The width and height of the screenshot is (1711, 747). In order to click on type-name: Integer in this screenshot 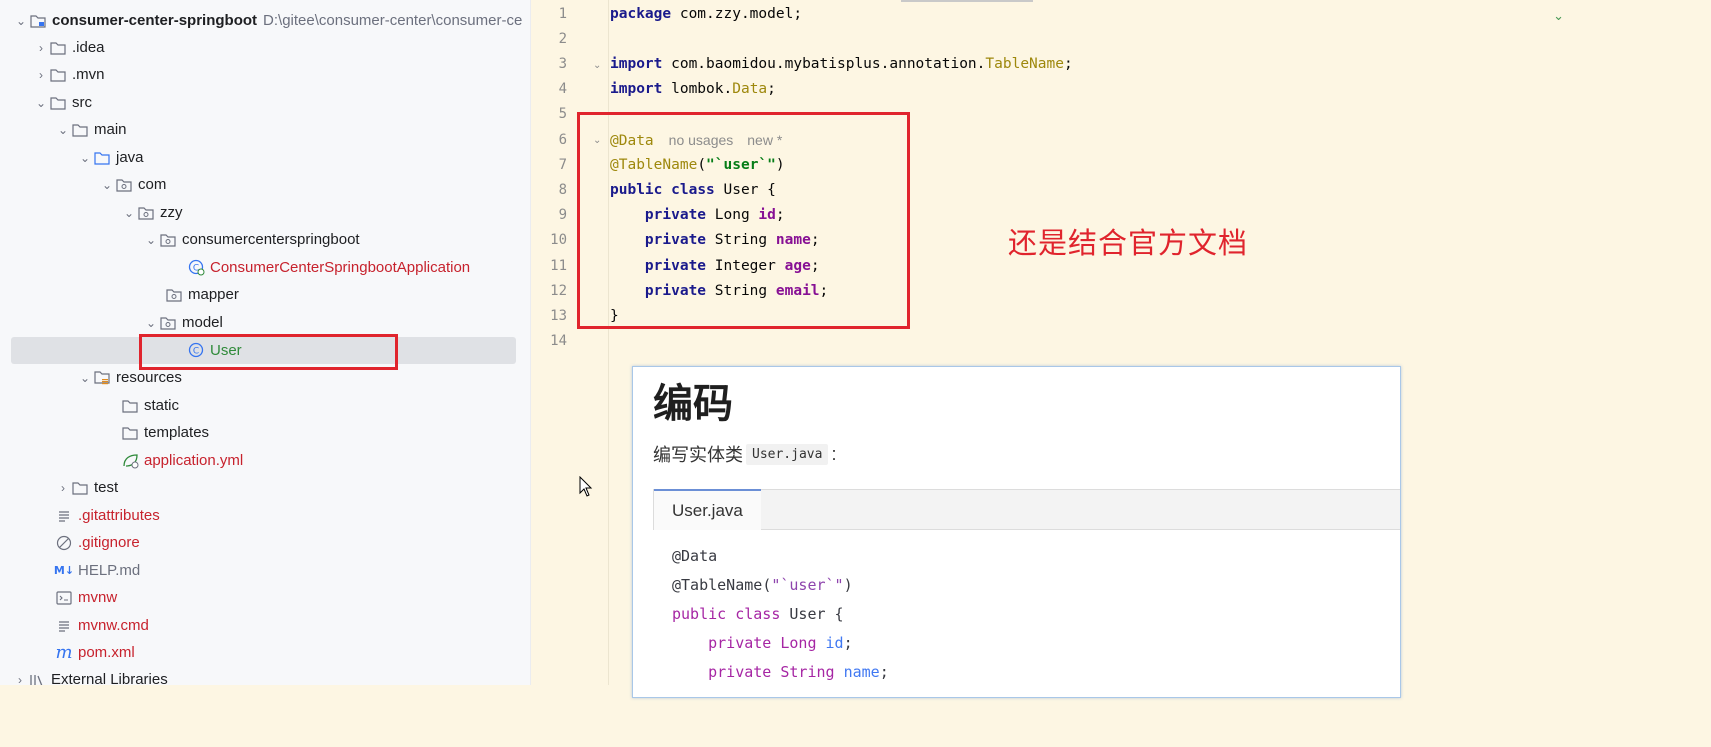, I will do `click(745, 266)`.